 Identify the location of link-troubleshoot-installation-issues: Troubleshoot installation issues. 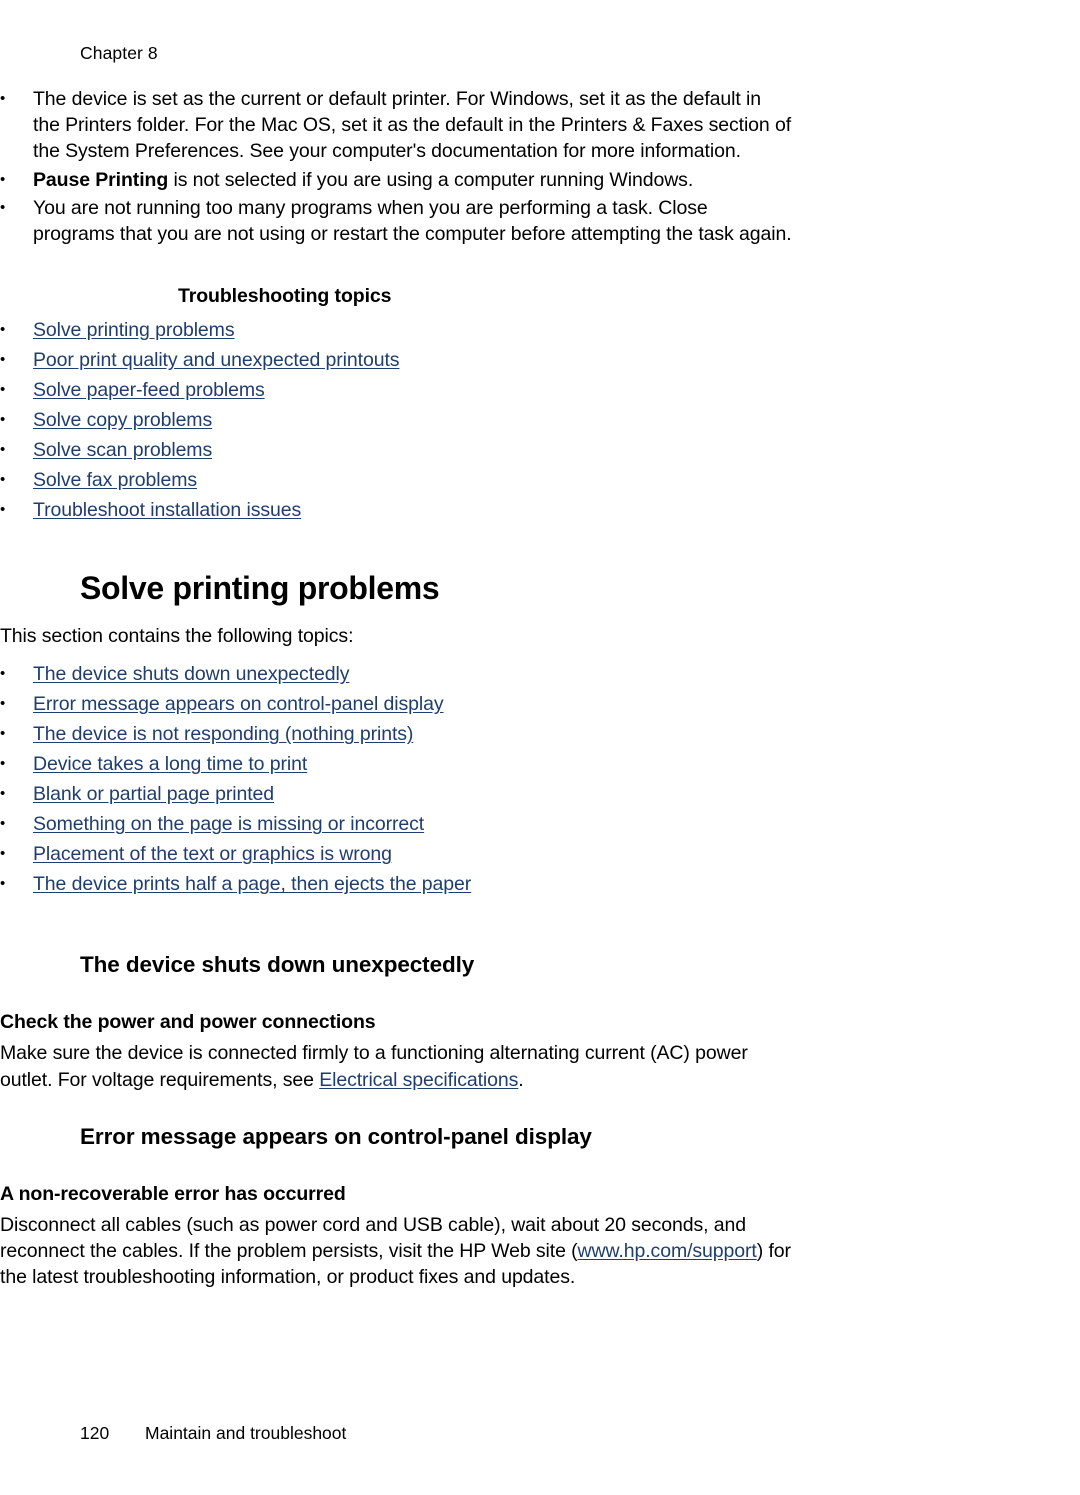
(167, 510).